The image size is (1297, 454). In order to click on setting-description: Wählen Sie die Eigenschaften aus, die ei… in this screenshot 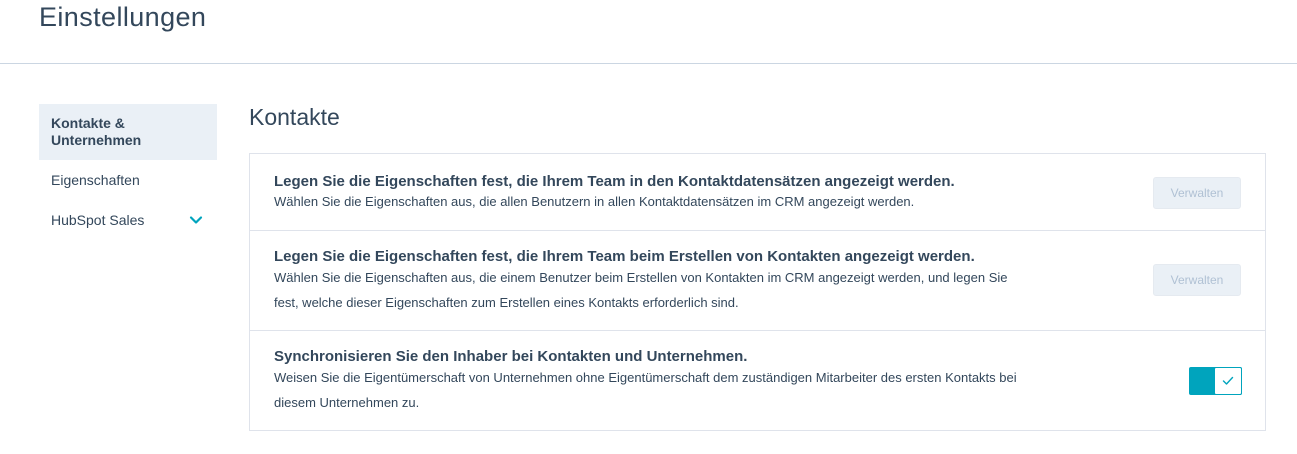, I will do `click(641, 290)`.